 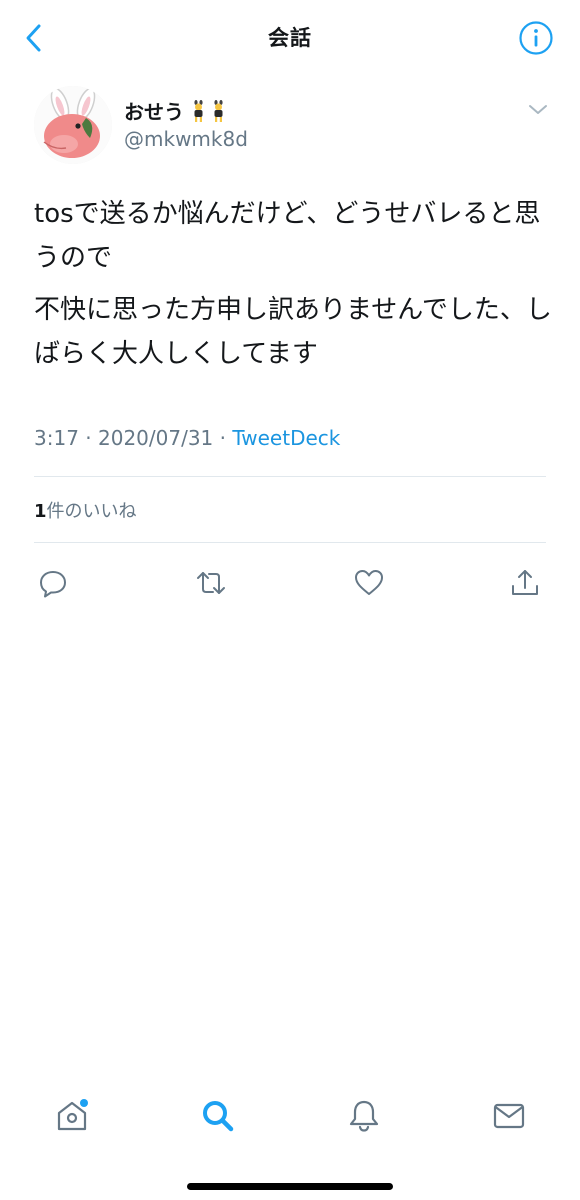 I want to click on home-icon, so click(x=72, y=1115).